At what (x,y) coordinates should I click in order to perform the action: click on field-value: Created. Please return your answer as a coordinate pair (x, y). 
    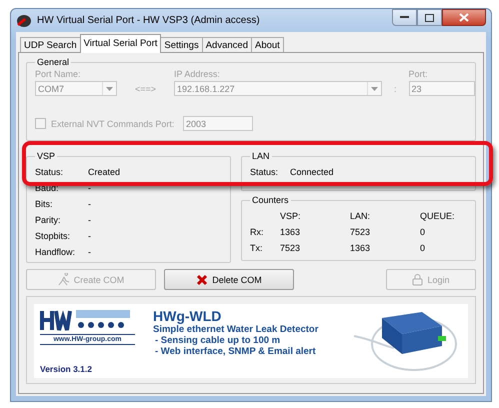
    Looking at the image, I should click on (105, 172).